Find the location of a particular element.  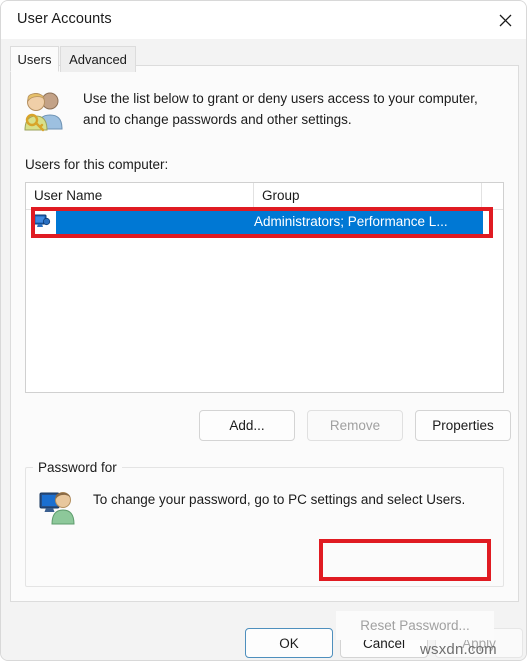

remove-button-label: Remove is located at coordinates (355, 425).